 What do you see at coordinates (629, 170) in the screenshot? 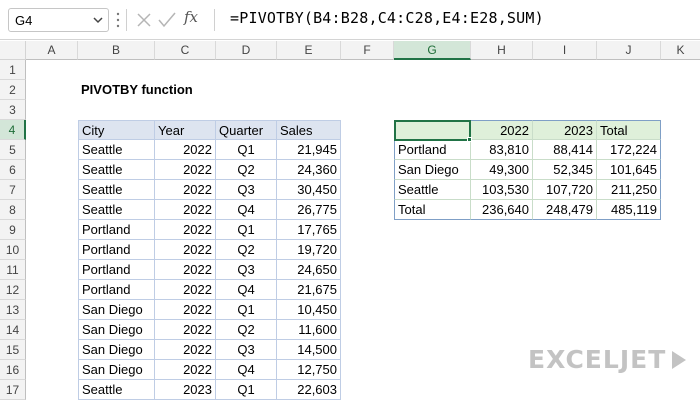
I see `pivot-data-cell: 101,645` at bounding box center [629, 170].